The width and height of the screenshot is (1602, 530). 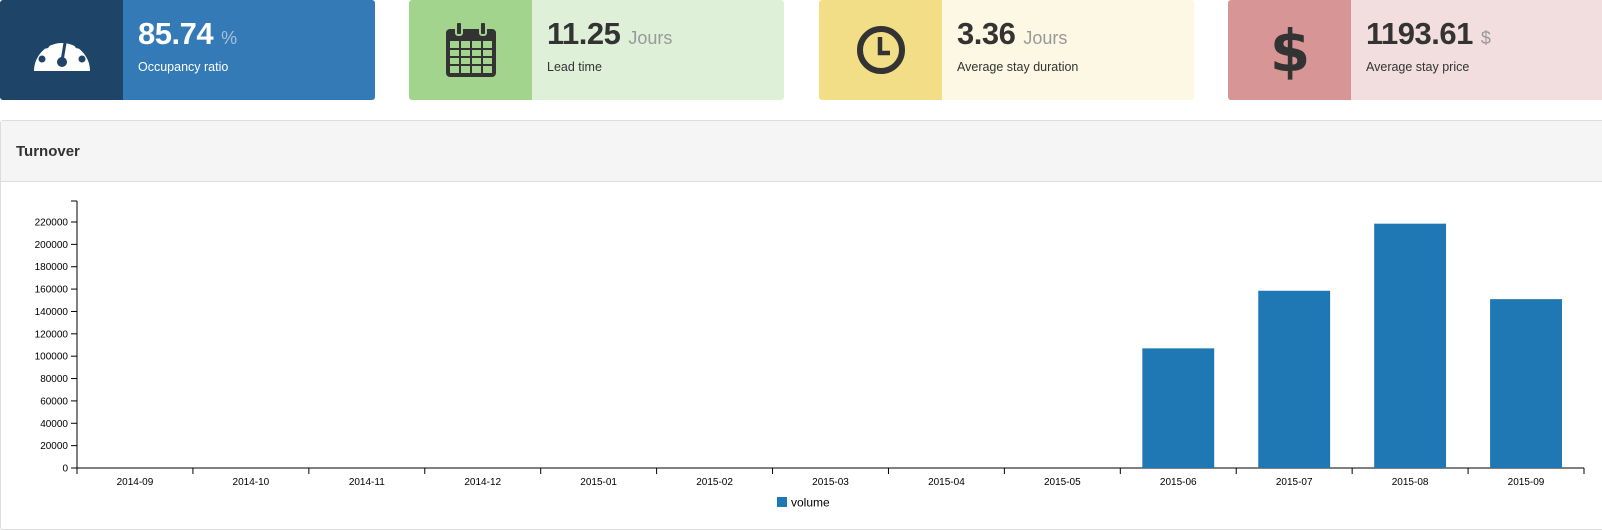 I want to click on stat-occupancy-ratio: 85.74 % Occupancy ratio, so click(x=187, y=50).